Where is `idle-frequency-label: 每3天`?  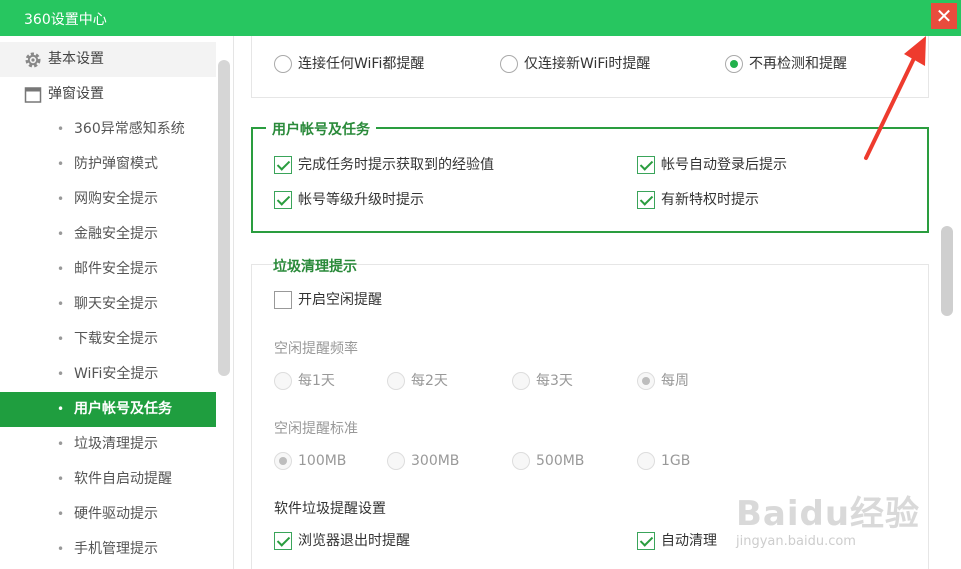 idle-frequency-label: 每3天 is located at coordinates (554, 381).